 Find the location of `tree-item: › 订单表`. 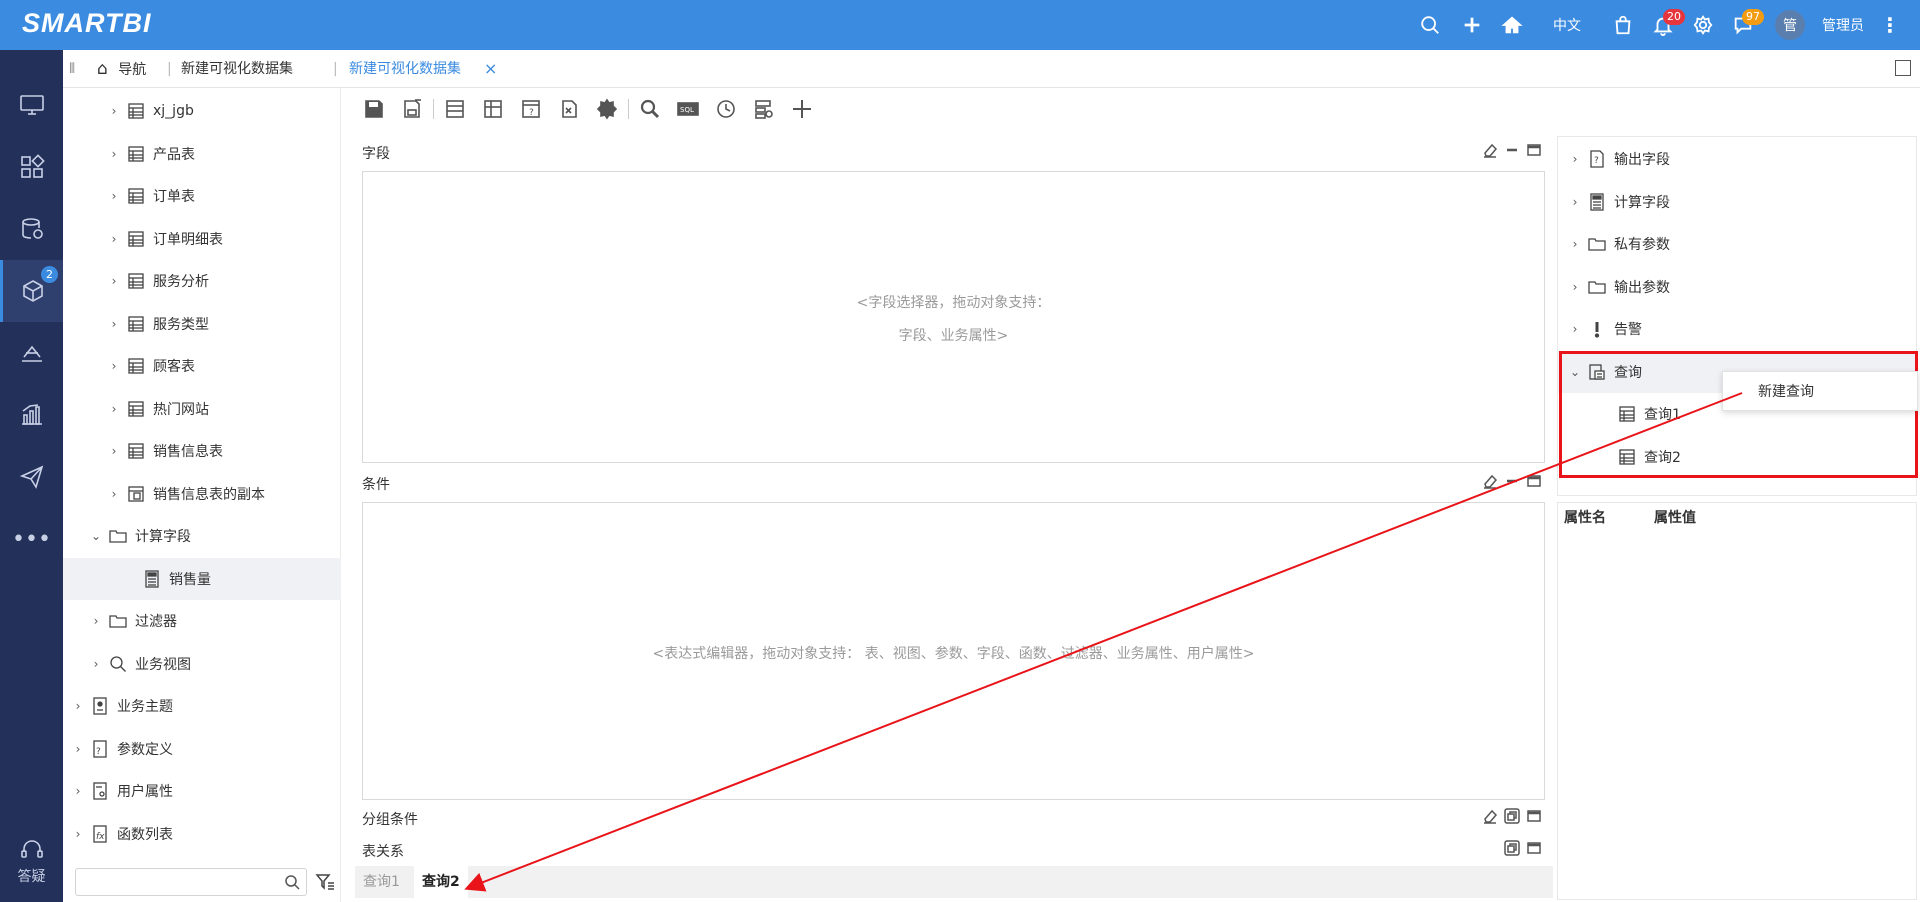

tree-item: › 订单表 is located at coordinates (202, 196).